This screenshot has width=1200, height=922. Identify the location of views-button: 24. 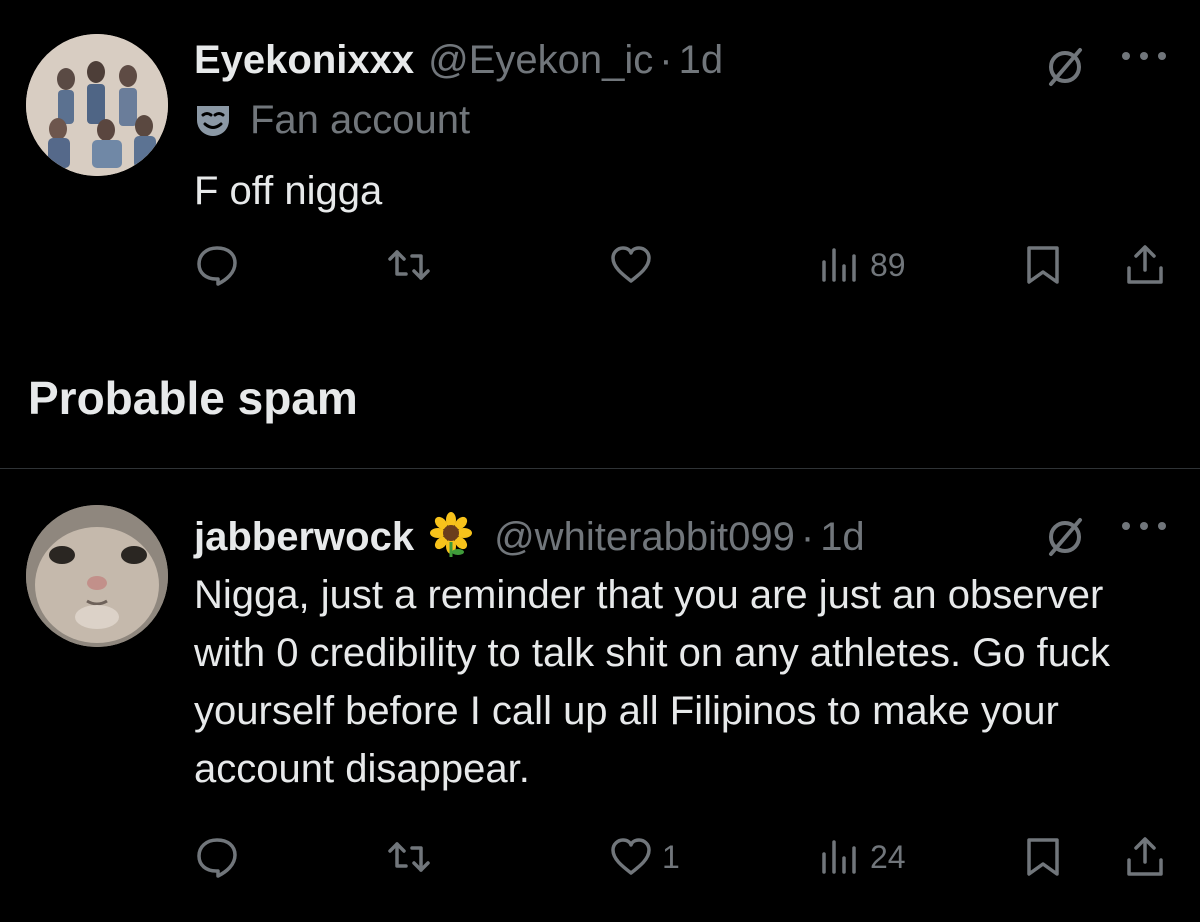
(861, 857).